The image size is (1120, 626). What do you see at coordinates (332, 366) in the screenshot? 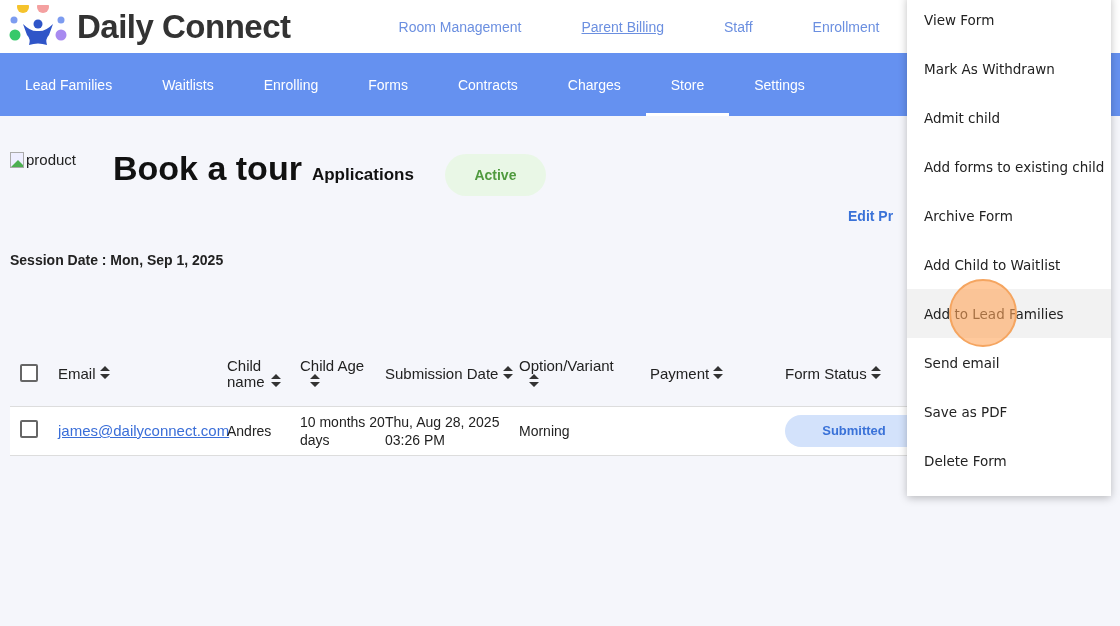
I see `column-header: Child Age` at bounding box center [332, 366].